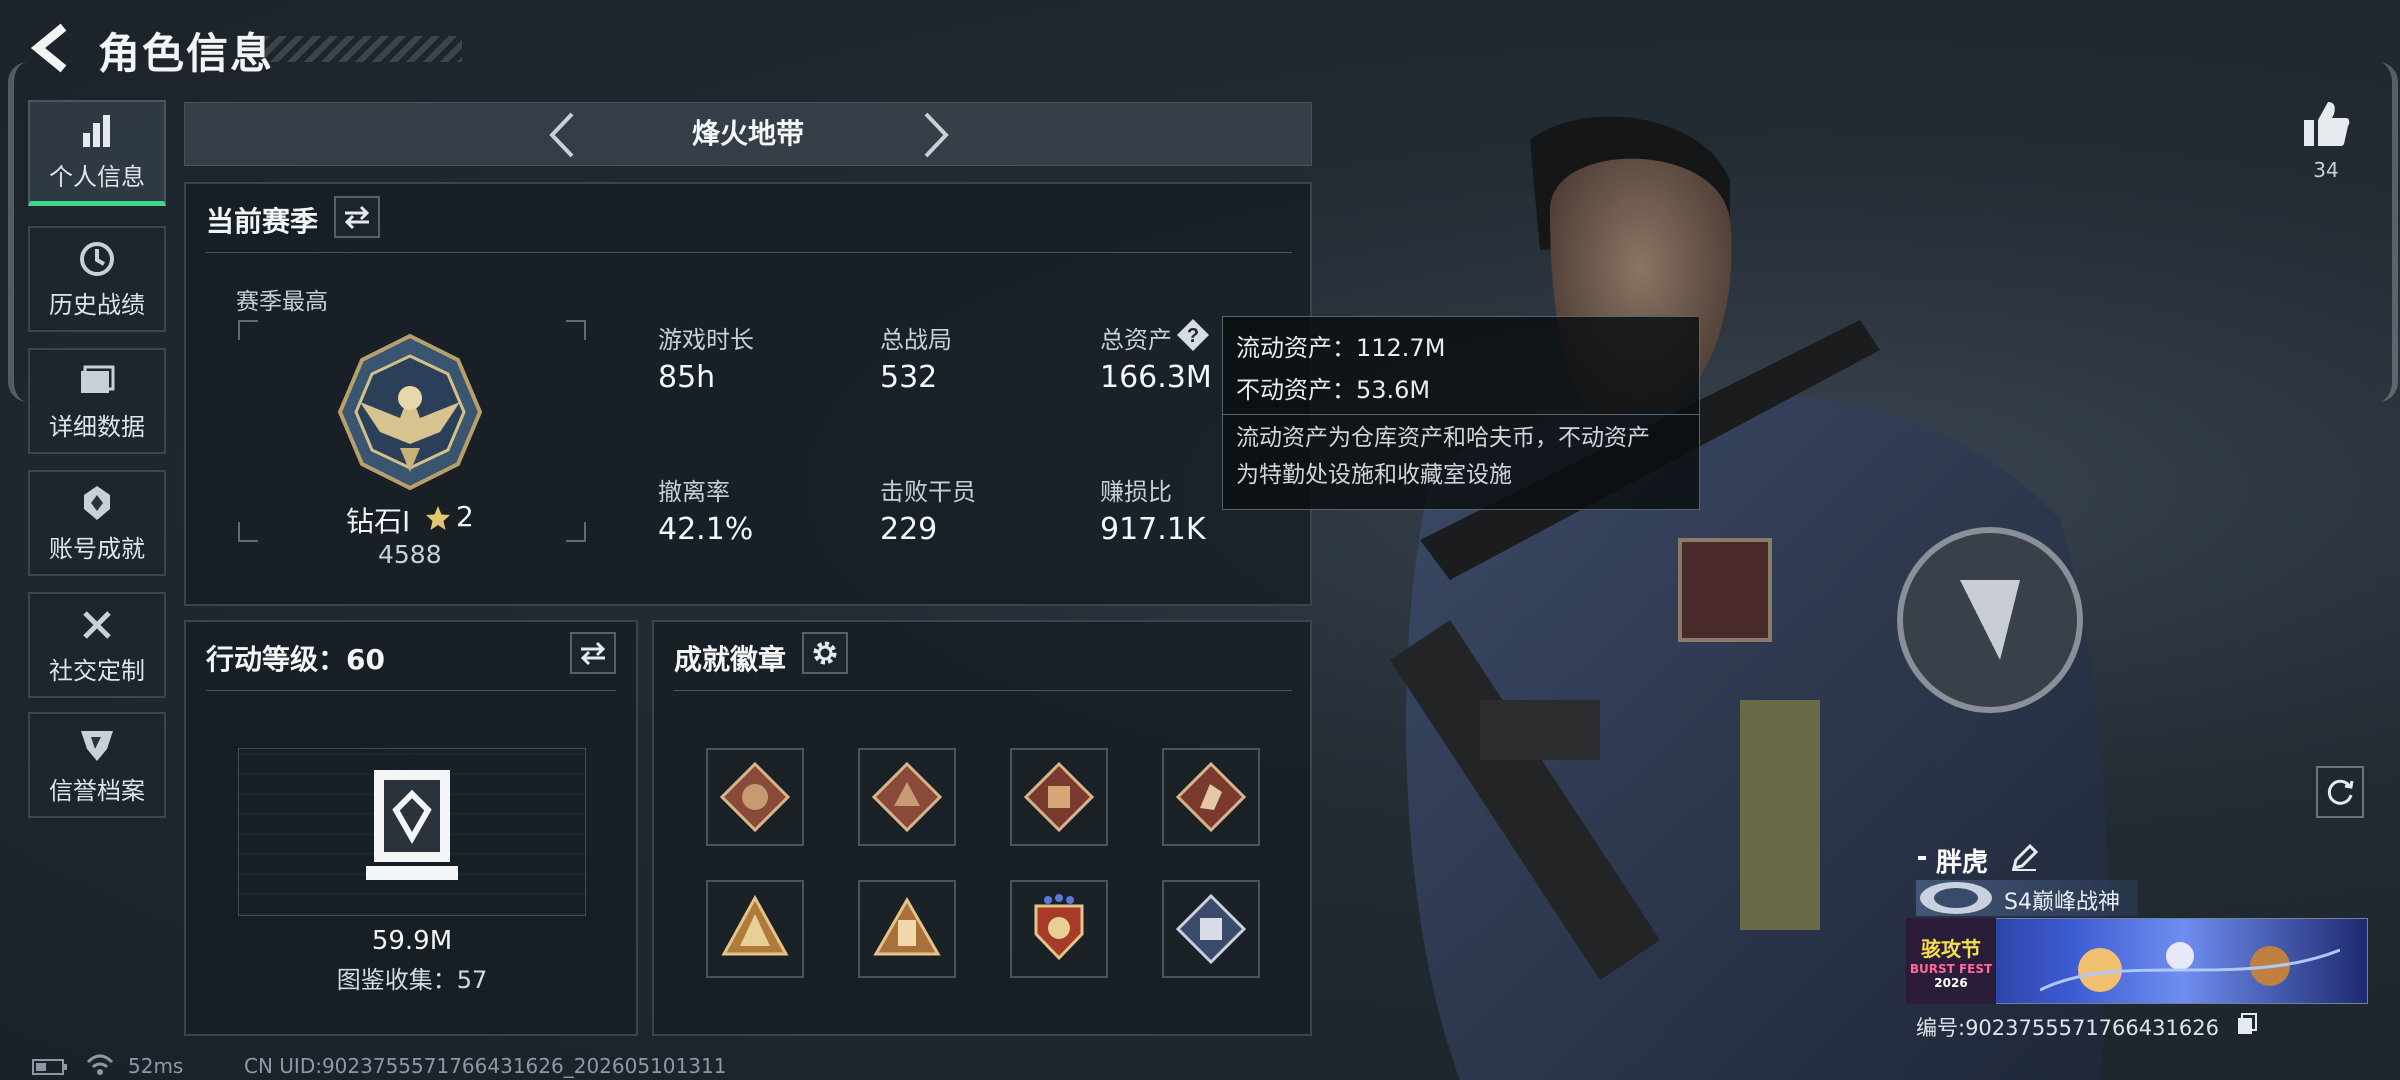 This screenshot has height=1080, width=2400. Describe the element at coordinates (1443, 438) in the screenshot. I see `tooltip-description-1: 流动资产为仓库资产和哈夫币，不动资产` at that location.